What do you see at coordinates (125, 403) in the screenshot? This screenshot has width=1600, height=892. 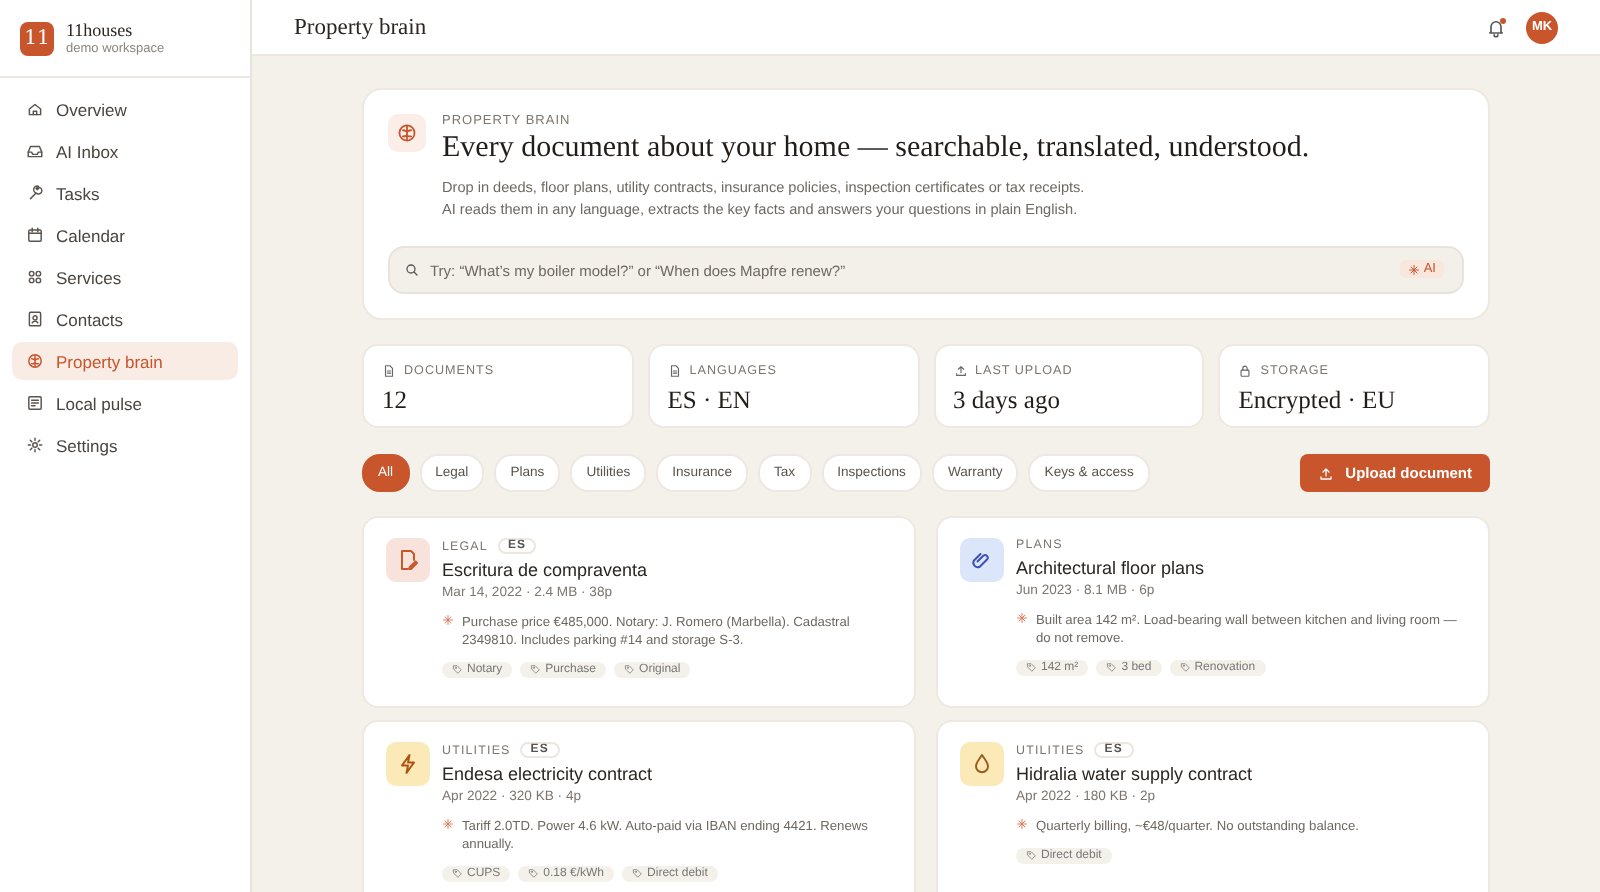 I see `sidebar-item: Local pulse` at bounding box center [125, 403].